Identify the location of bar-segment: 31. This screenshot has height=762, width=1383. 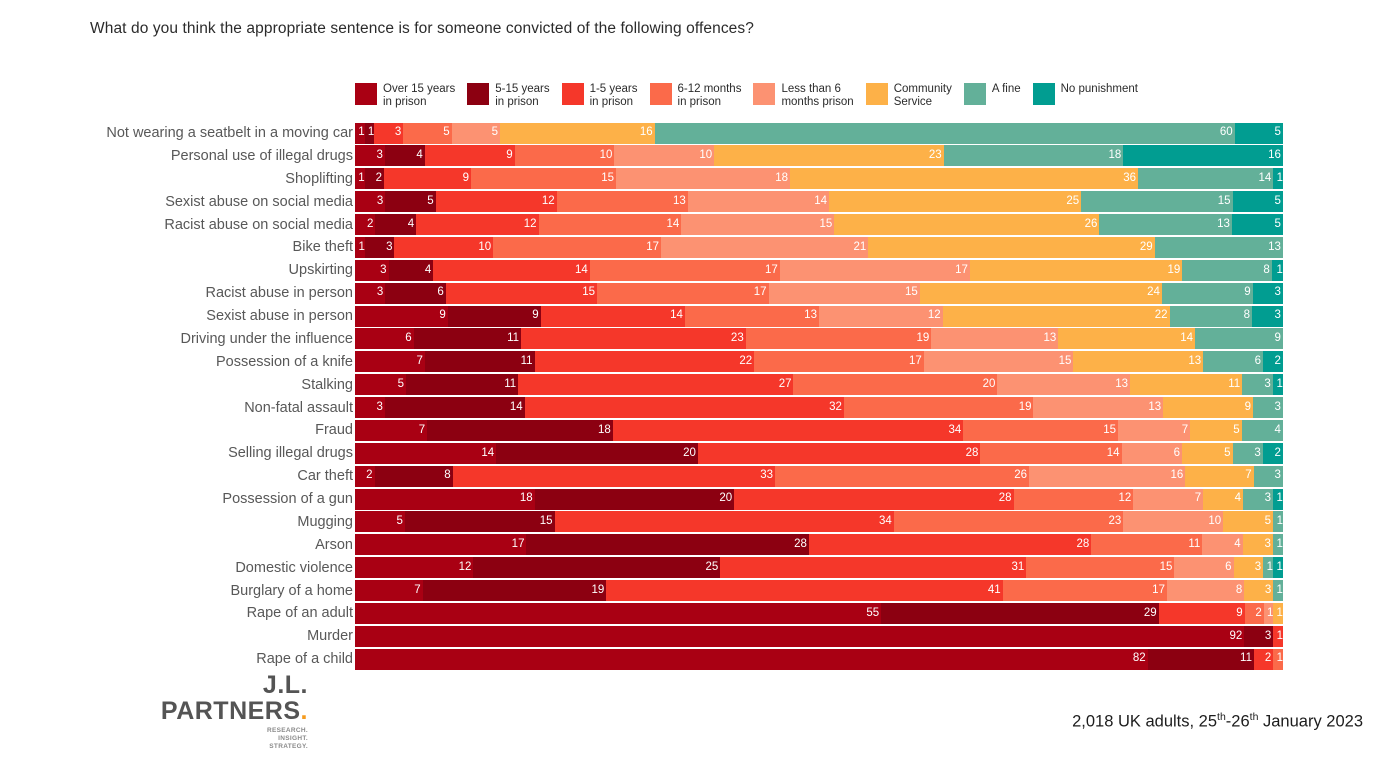
(873, 568).